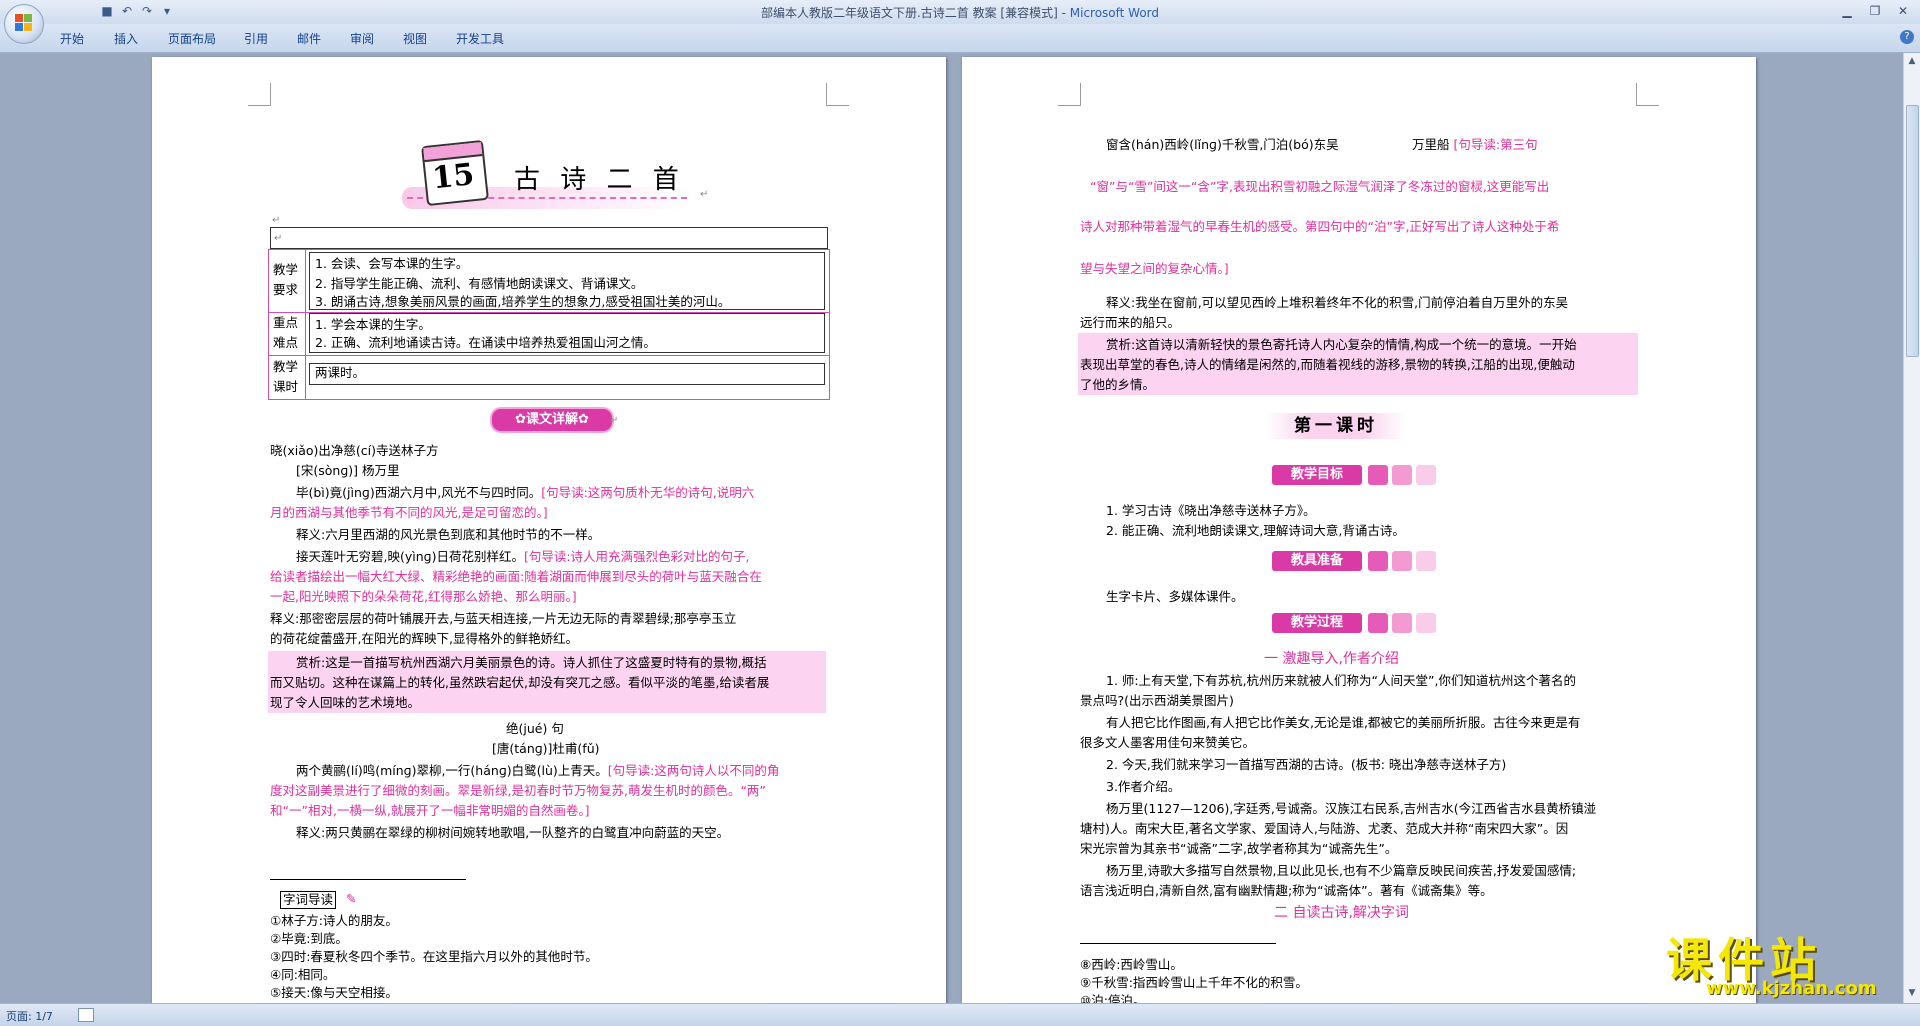 This screenshot has height=1026, width=1920. What do you see at coordinates (549, 238) in the screenshot?
I see `info-table-header` at bounding box center [549, 238].